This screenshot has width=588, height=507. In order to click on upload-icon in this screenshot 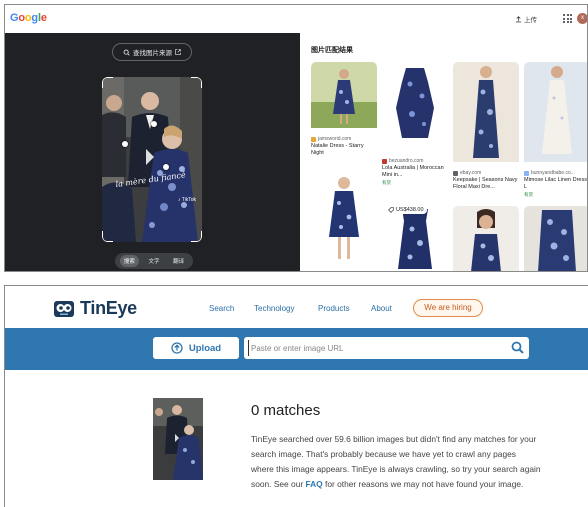, I will do `click(518, 18)`.